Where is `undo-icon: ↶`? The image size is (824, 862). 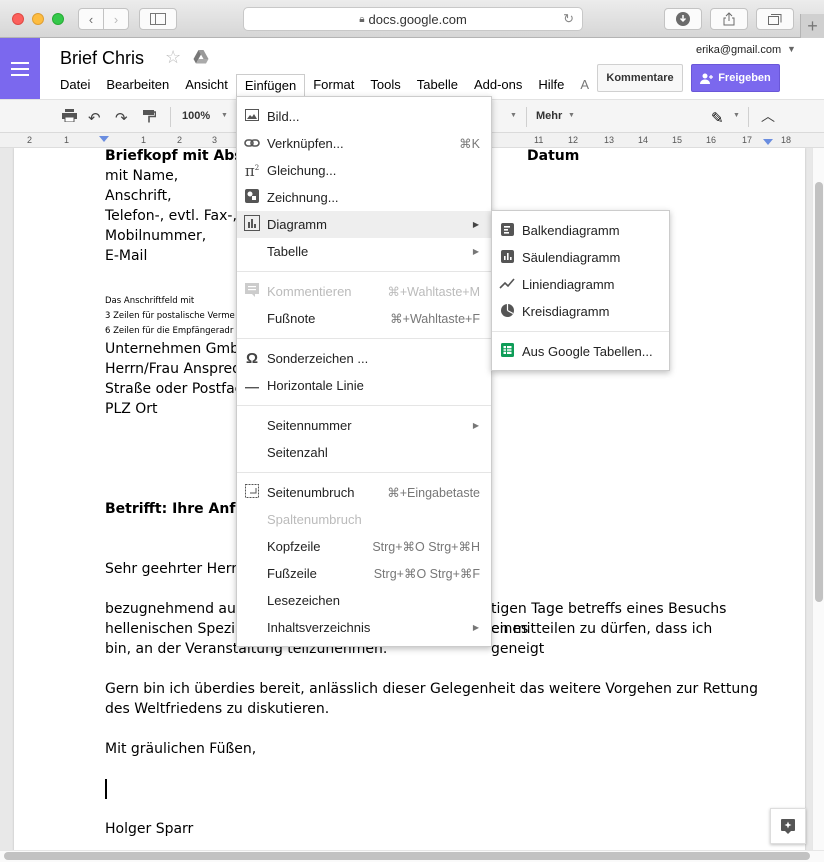
undo-icon: ↶ is located at coordinates (94, 118).